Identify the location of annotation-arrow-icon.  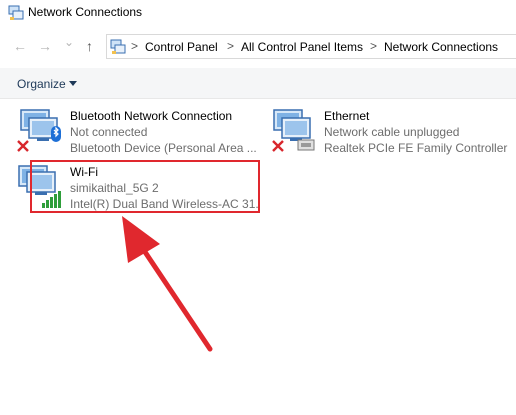
(167, 284).